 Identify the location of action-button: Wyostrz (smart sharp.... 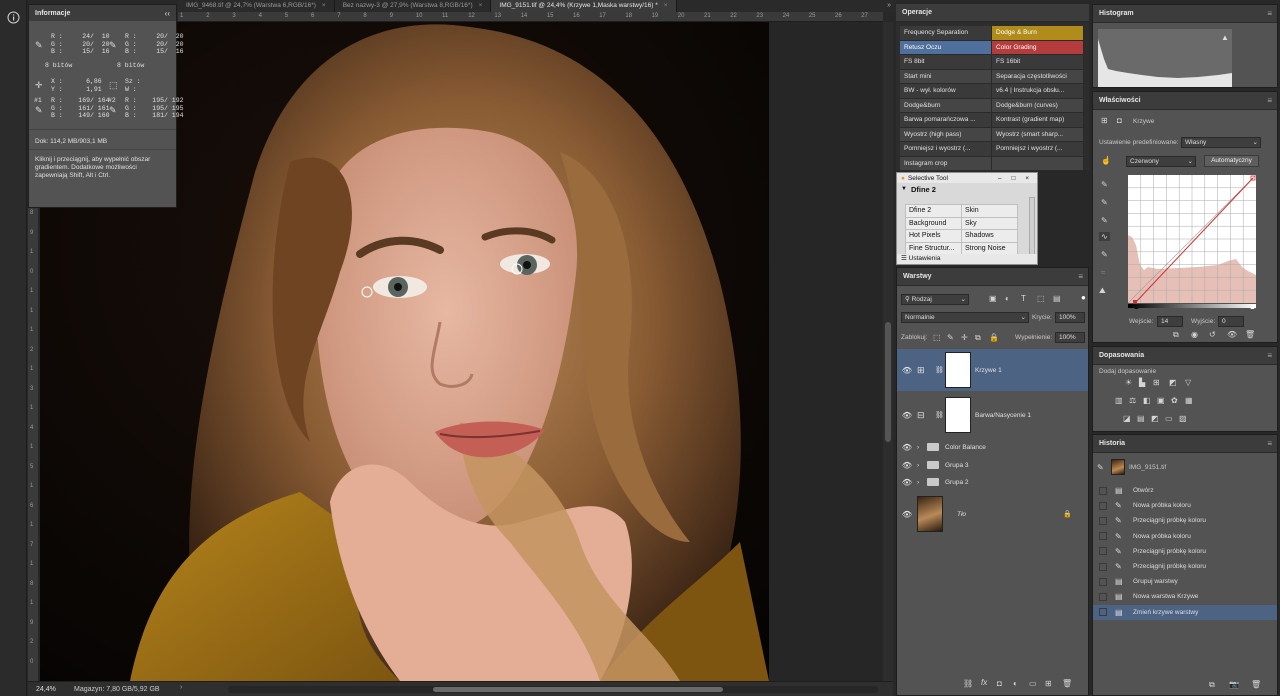
(1038, 134).